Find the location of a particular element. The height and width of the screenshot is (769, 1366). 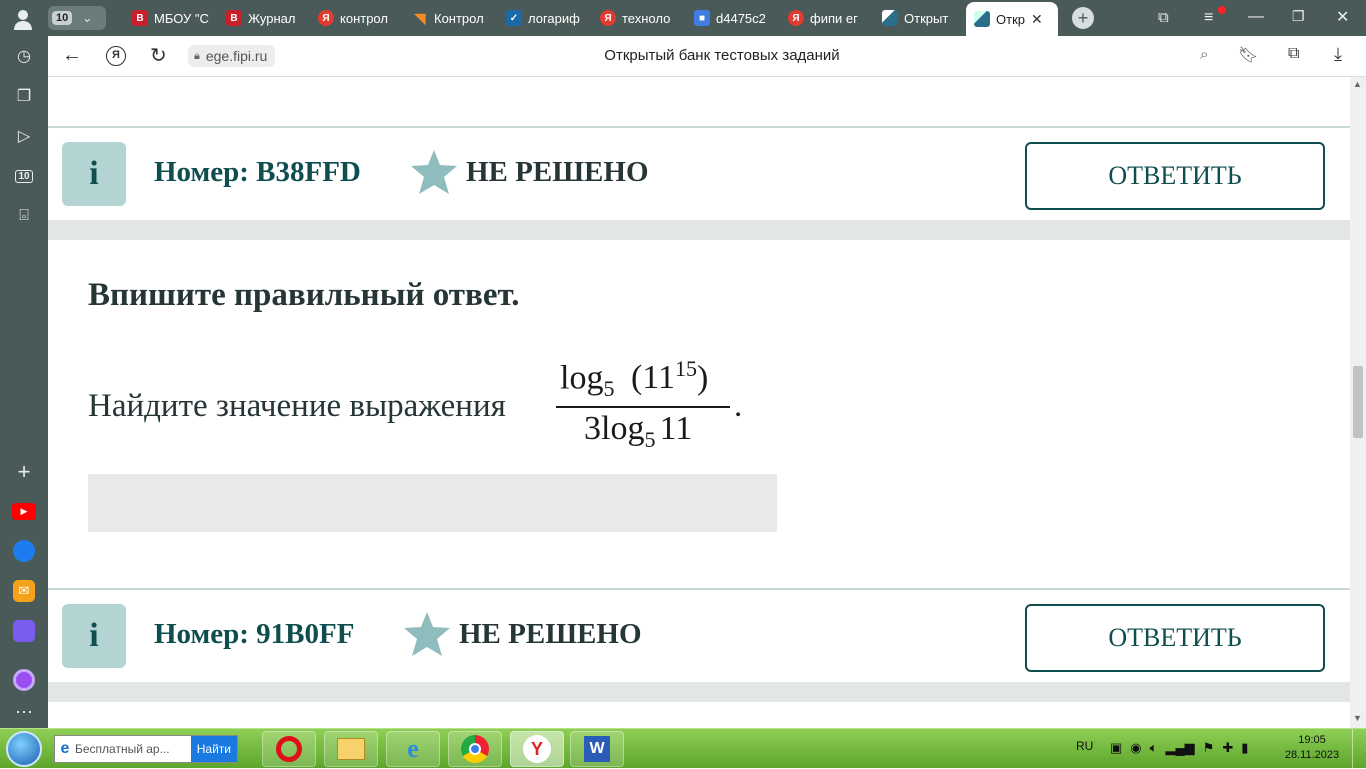

new-tab-button: + is located at coordinates (1083, 18).